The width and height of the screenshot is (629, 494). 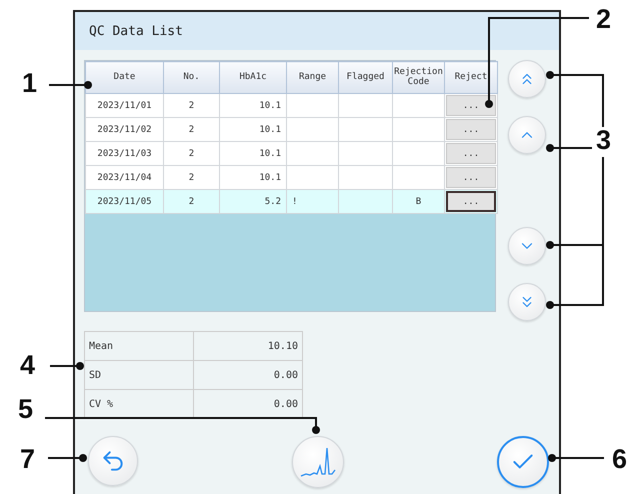 What do you see at coordinates (125, 154) in the screenshot?
I see `table-cell: 2023/11/03` at bounding box center [125, 154].